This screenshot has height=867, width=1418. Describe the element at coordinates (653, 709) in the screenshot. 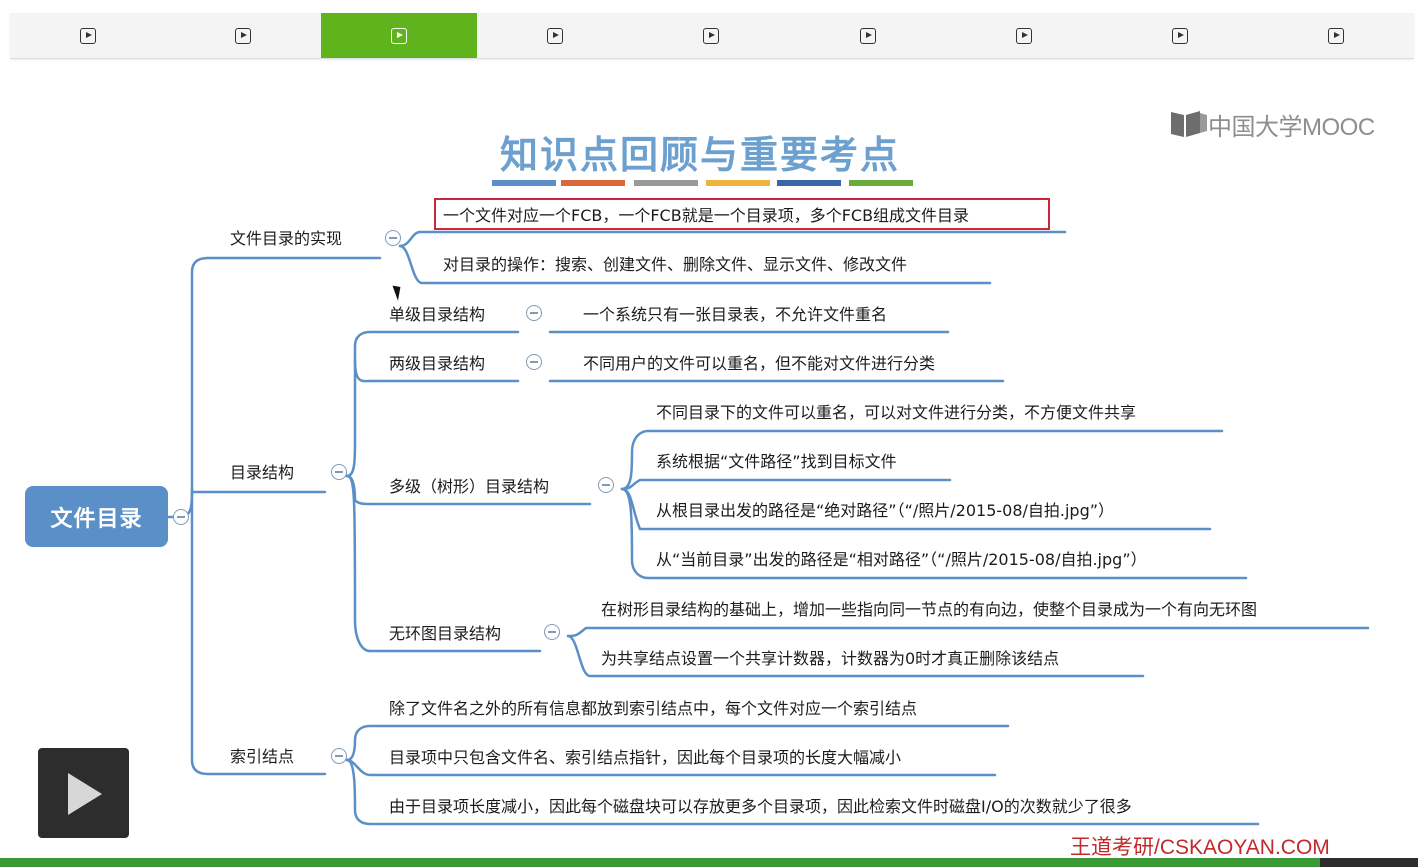

I see `index-item-1: 除了文件名之外的所有信息都放到索引结点中，每个文件对应一个索引结点` at that location.